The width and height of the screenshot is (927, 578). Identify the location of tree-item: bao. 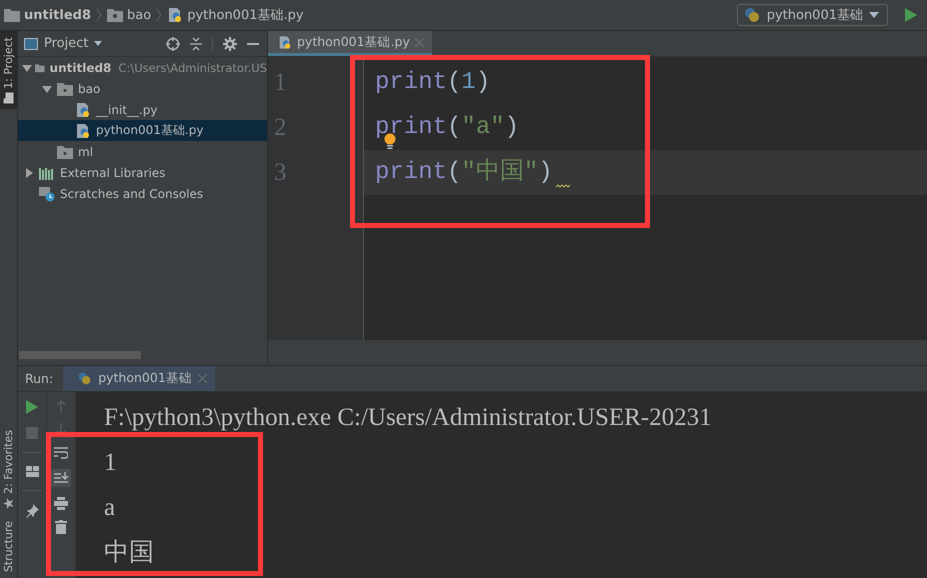
(142, 88).